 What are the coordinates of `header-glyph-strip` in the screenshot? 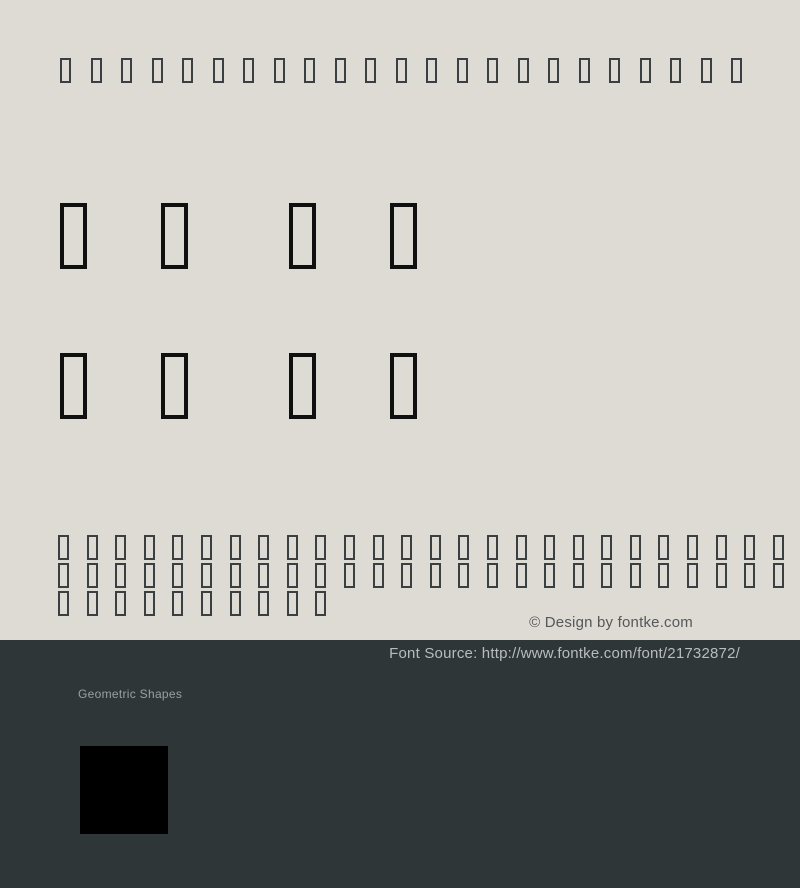 It's located at (401, 70).